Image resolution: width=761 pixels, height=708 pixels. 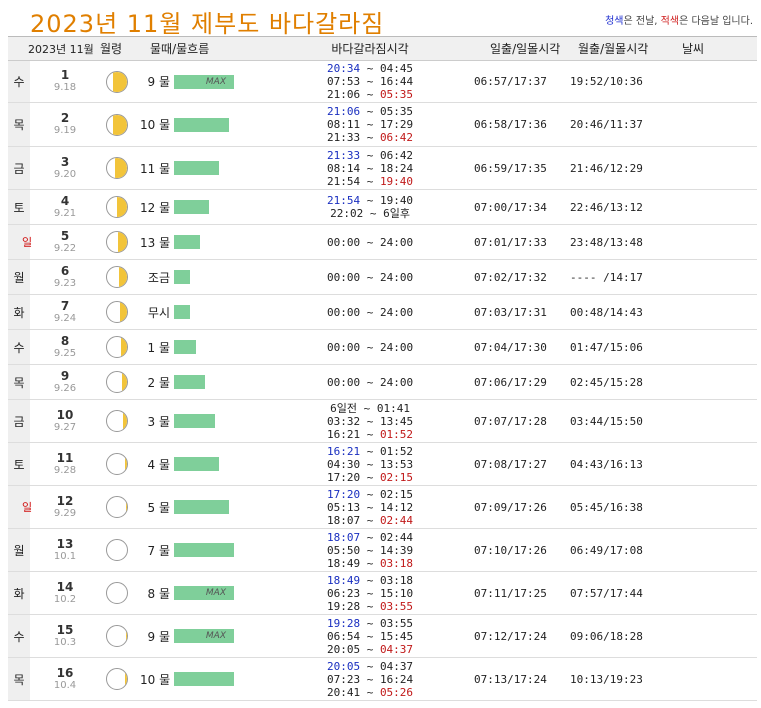 What do you see at coordinates (387, 111) in the screenshot?
I see `time-text: ~ 05:35` at bounding box center [387, 111].